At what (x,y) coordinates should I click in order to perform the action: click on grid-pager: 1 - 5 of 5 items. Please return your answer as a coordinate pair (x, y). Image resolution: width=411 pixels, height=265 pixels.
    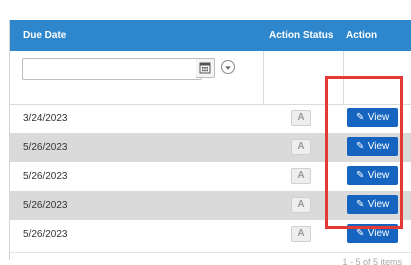
    Looking at the image, I should click on (210, 258).